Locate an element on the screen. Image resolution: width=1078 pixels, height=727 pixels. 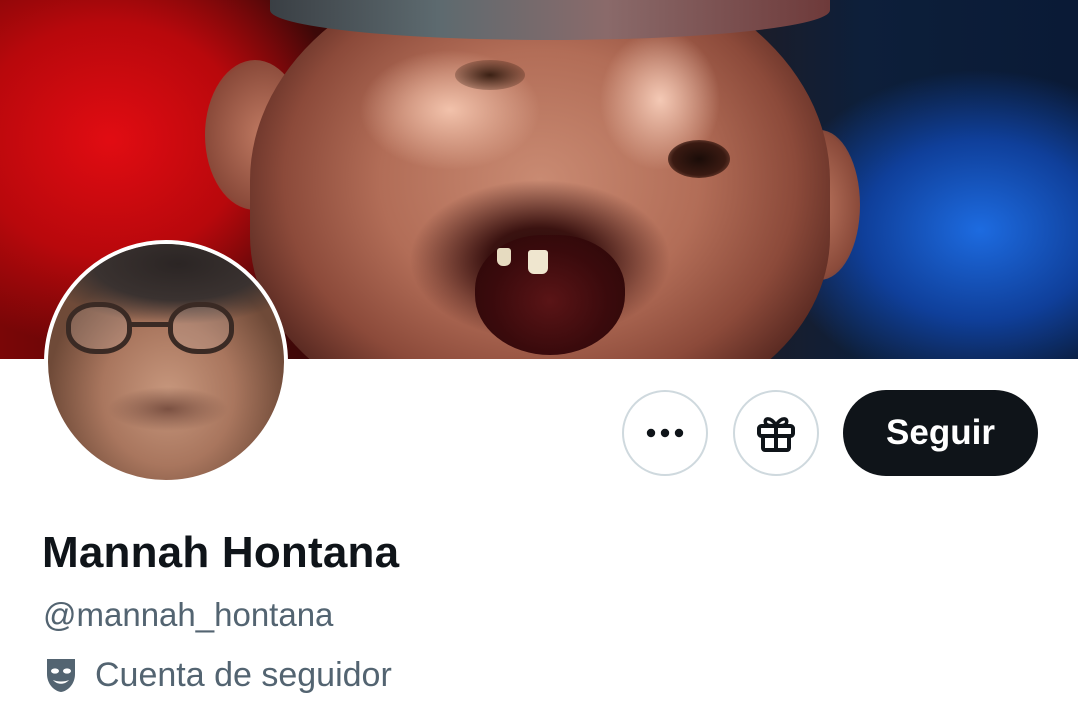
avatar-glasses-right is located at coordinates (201, 328).